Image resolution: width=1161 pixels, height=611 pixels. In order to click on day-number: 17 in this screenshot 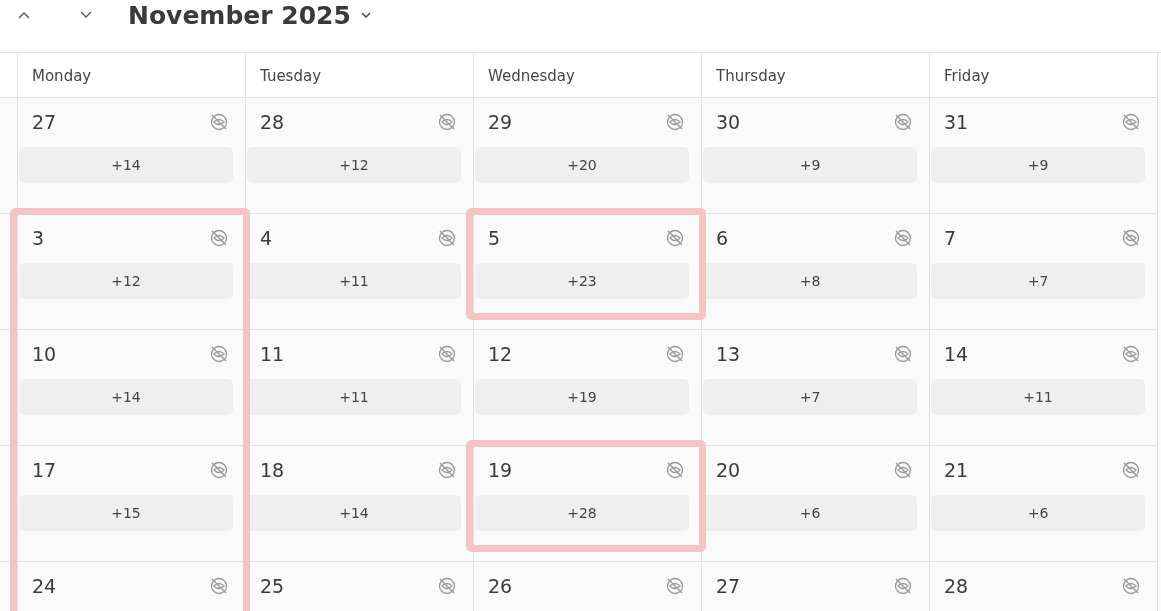, I will do `click(44, 470)`.